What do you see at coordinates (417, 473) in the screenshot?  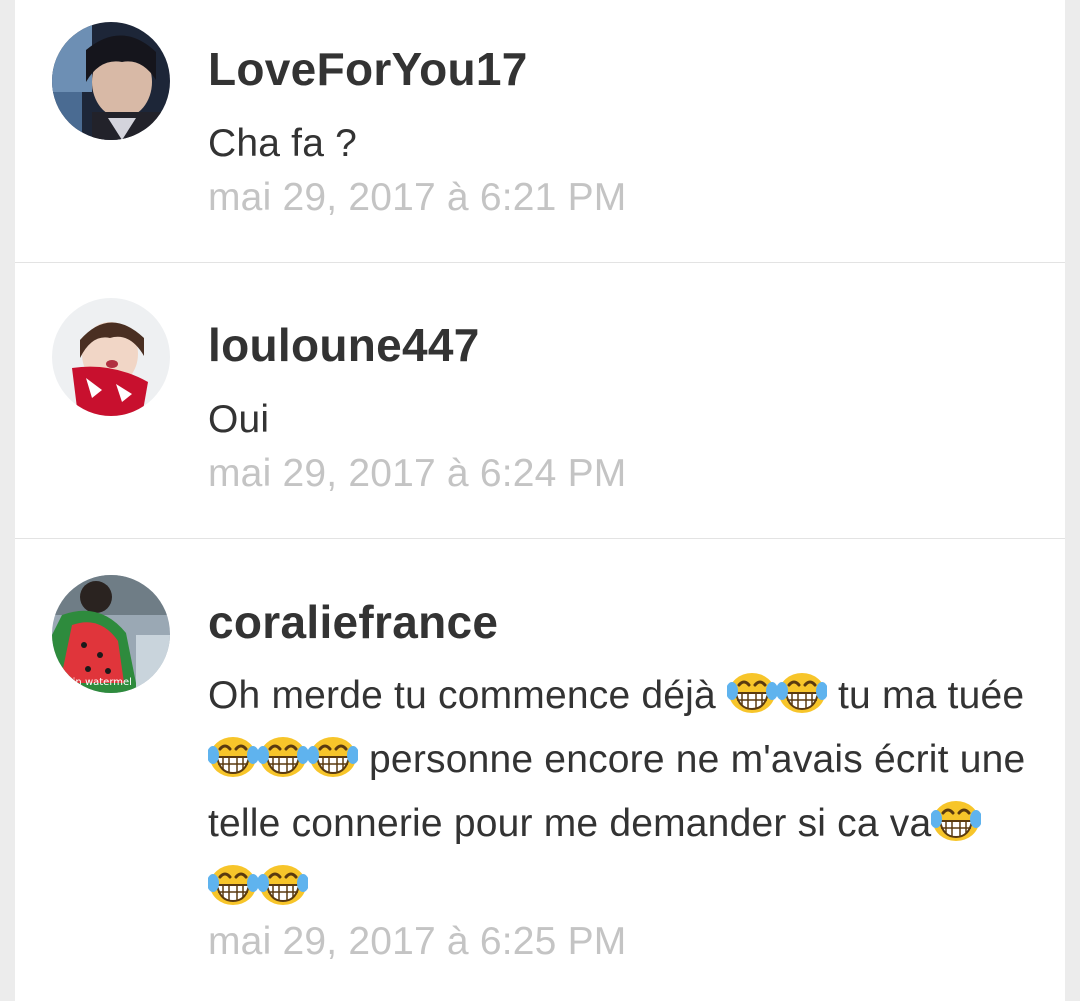 I see `comment-timestamp: mai 29, 2017 à 6:24 PM` at bounding box center [417, 473].